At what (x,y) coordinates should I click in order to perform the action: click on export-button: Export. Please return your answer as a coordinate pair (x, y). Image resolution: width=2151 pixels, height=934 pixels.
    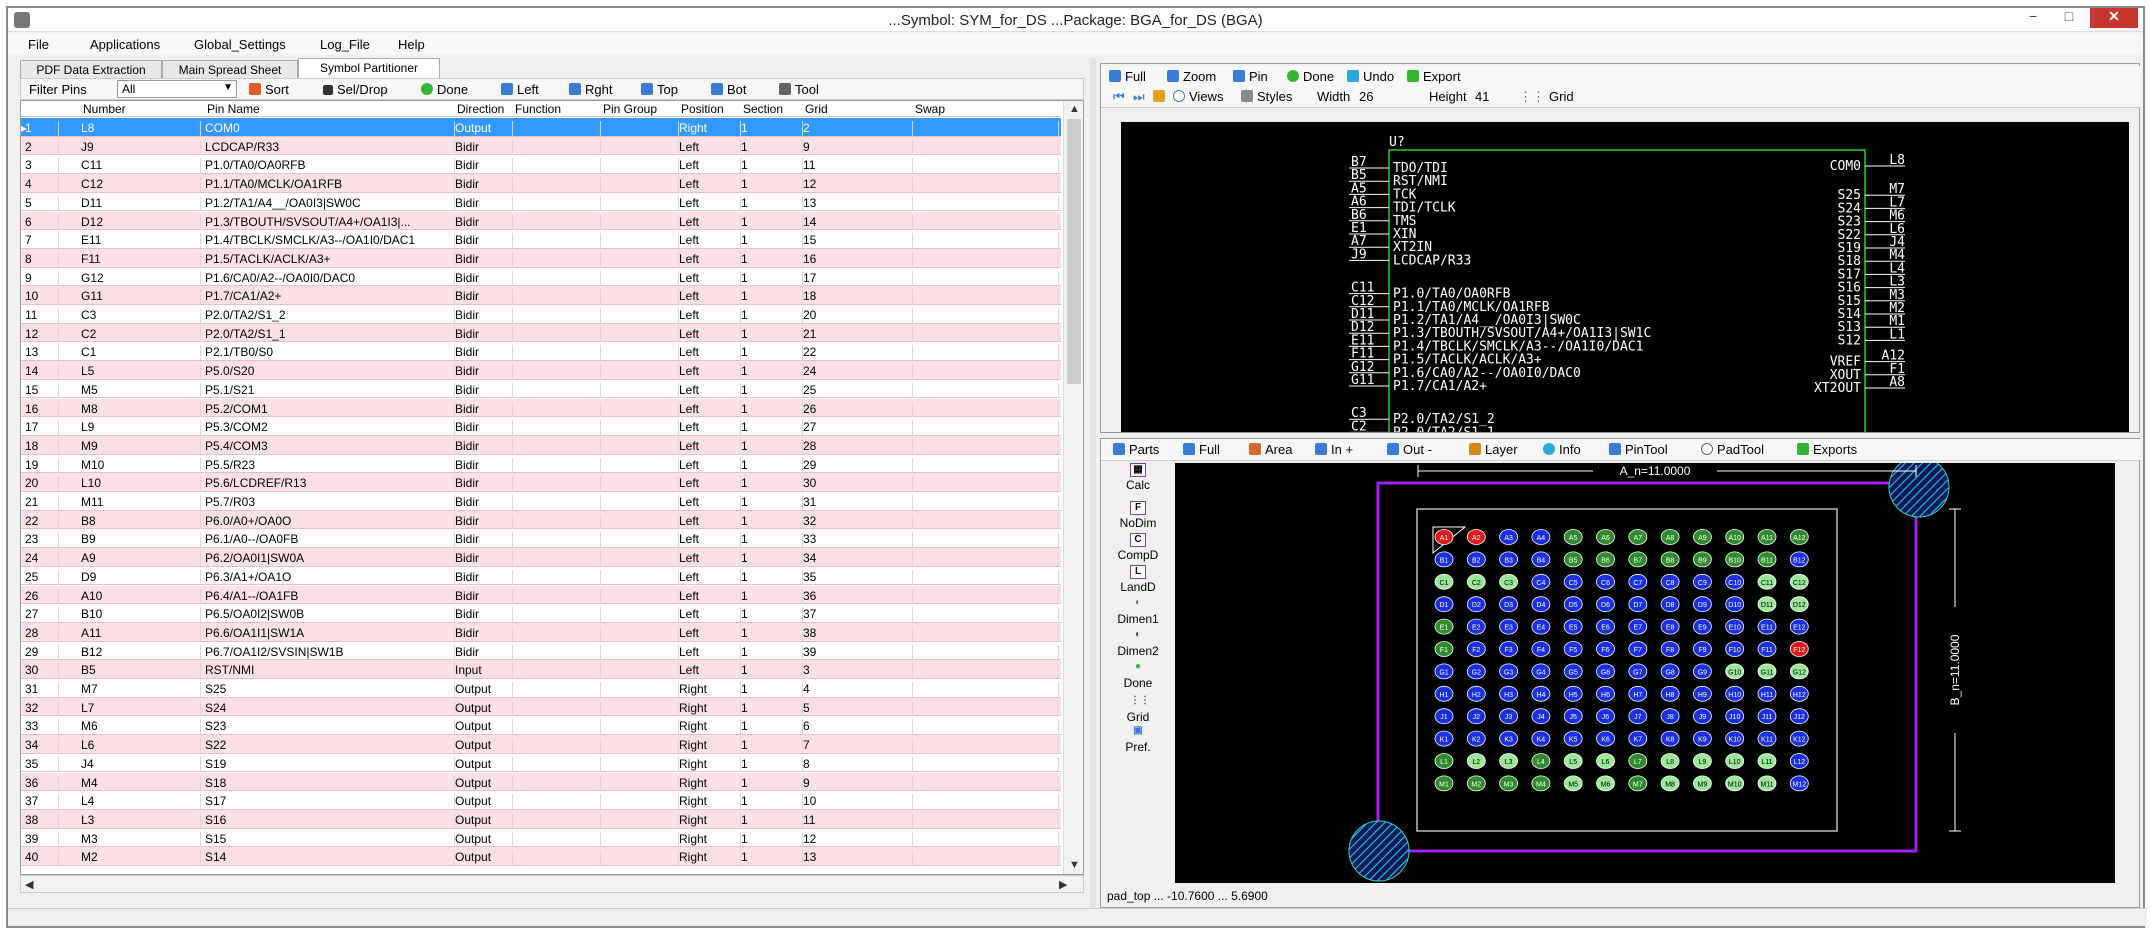
    Looking at the image, I should click on (1434, 76).